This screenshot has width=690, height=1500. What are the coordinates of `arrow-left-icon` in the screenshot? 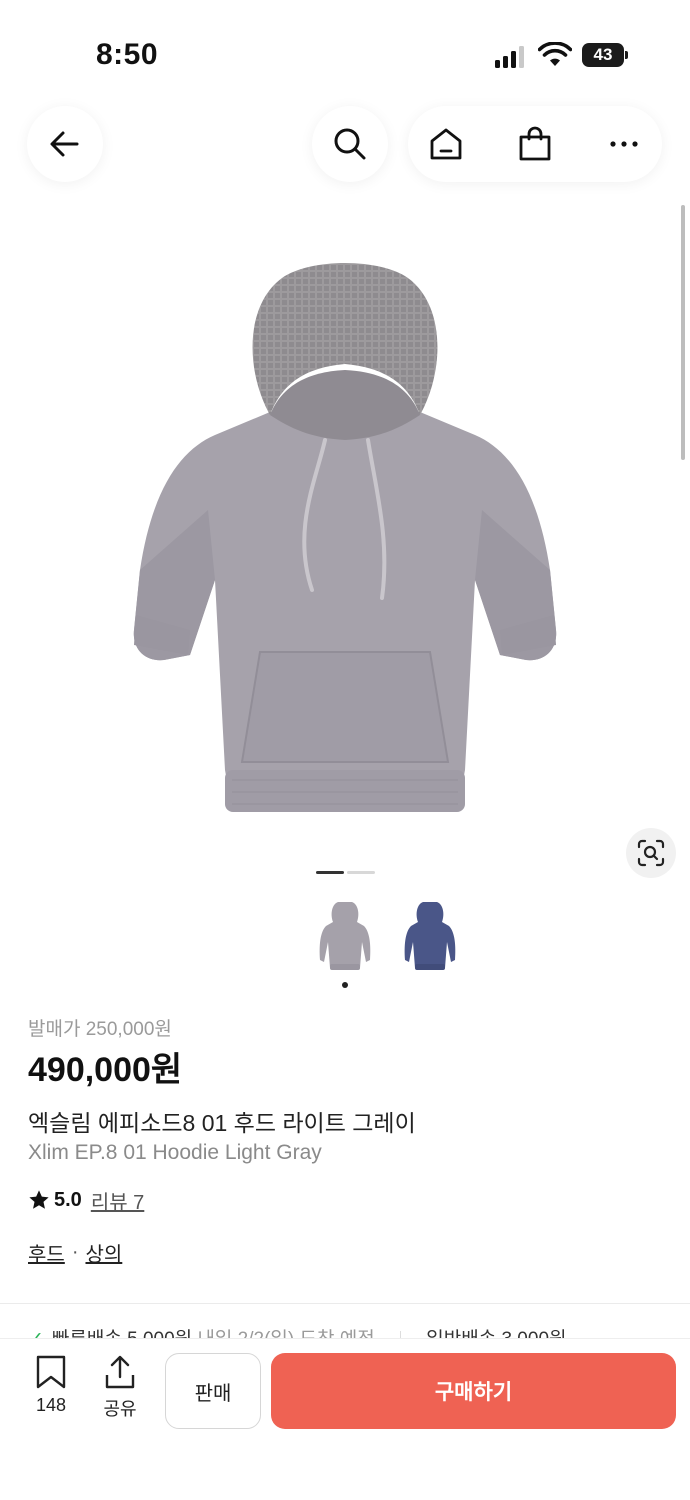 It's located at (64, 144).